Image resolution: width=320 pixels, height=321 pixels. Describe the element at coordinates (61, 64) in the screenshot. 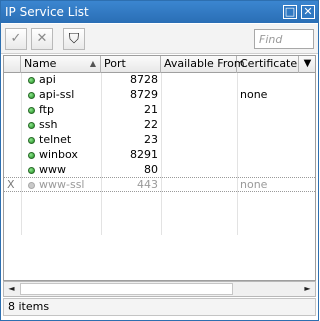

I see `column-header-name: Name ▲` at that location.